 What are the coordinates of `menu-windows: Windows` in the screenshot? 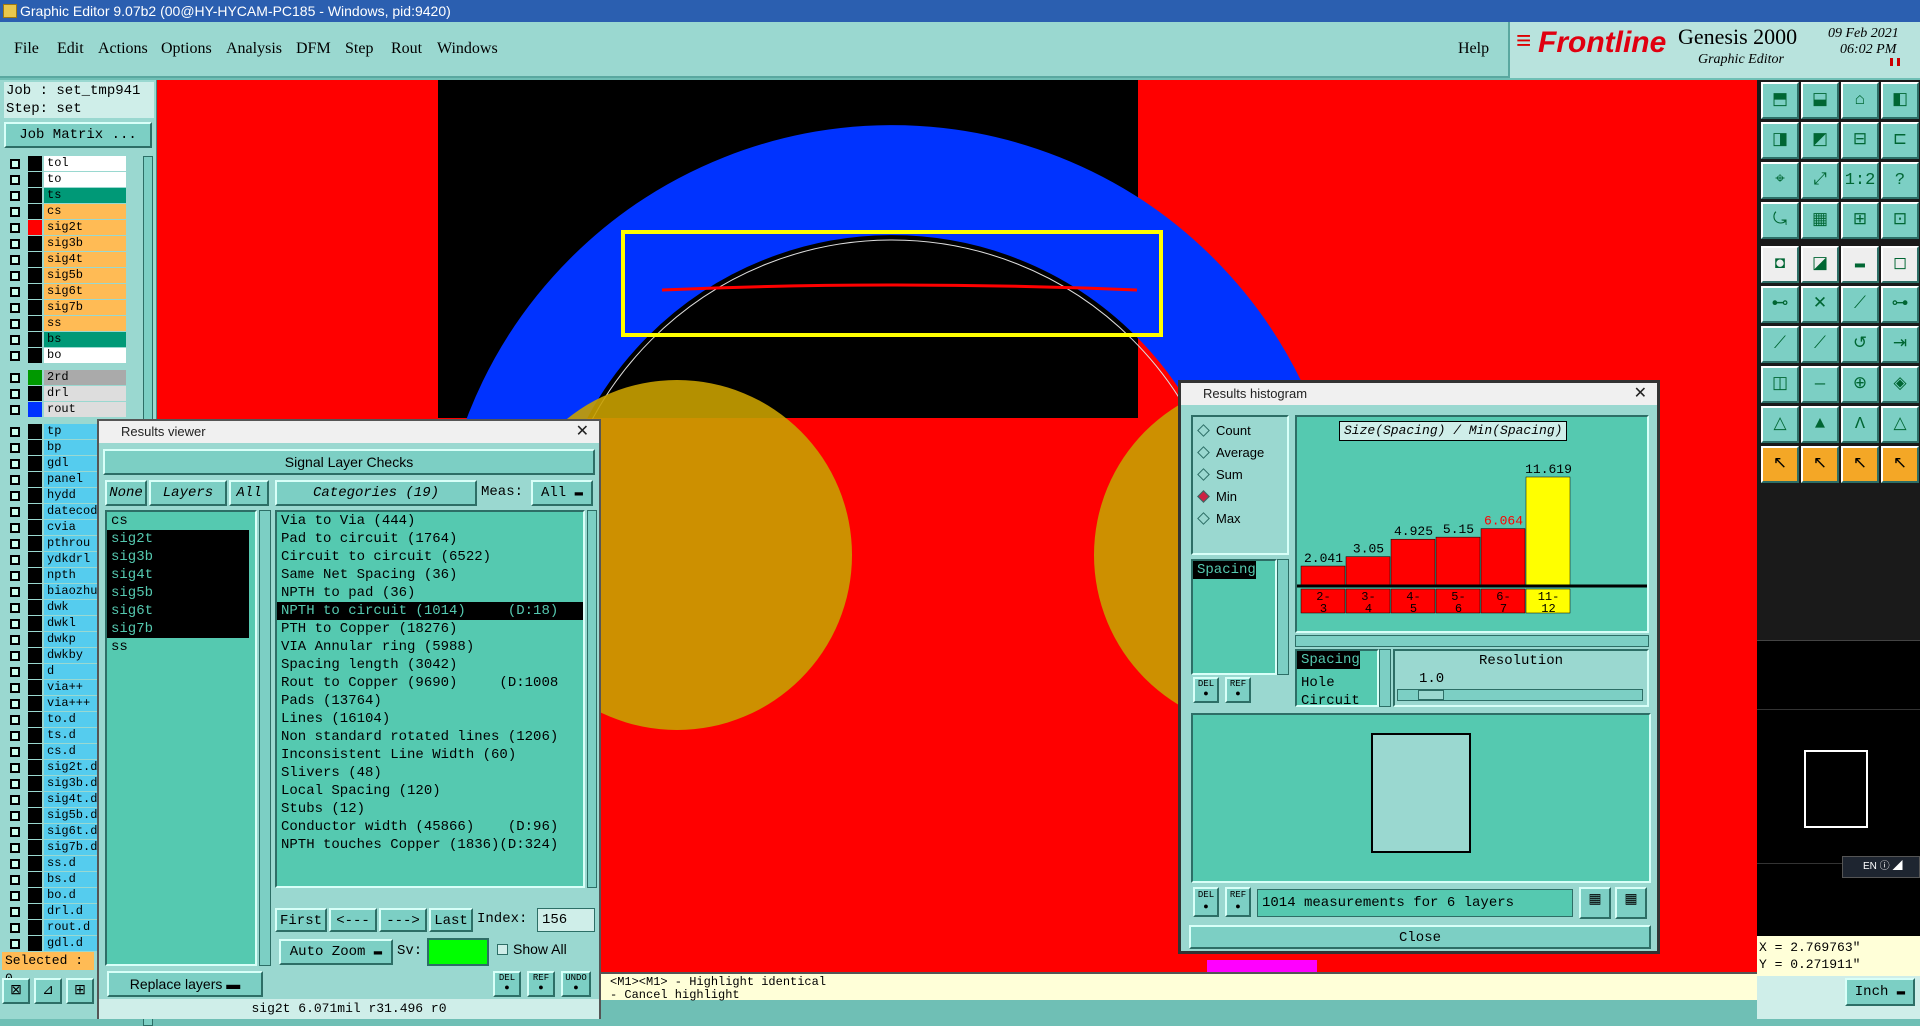 It's located at (467, 49).